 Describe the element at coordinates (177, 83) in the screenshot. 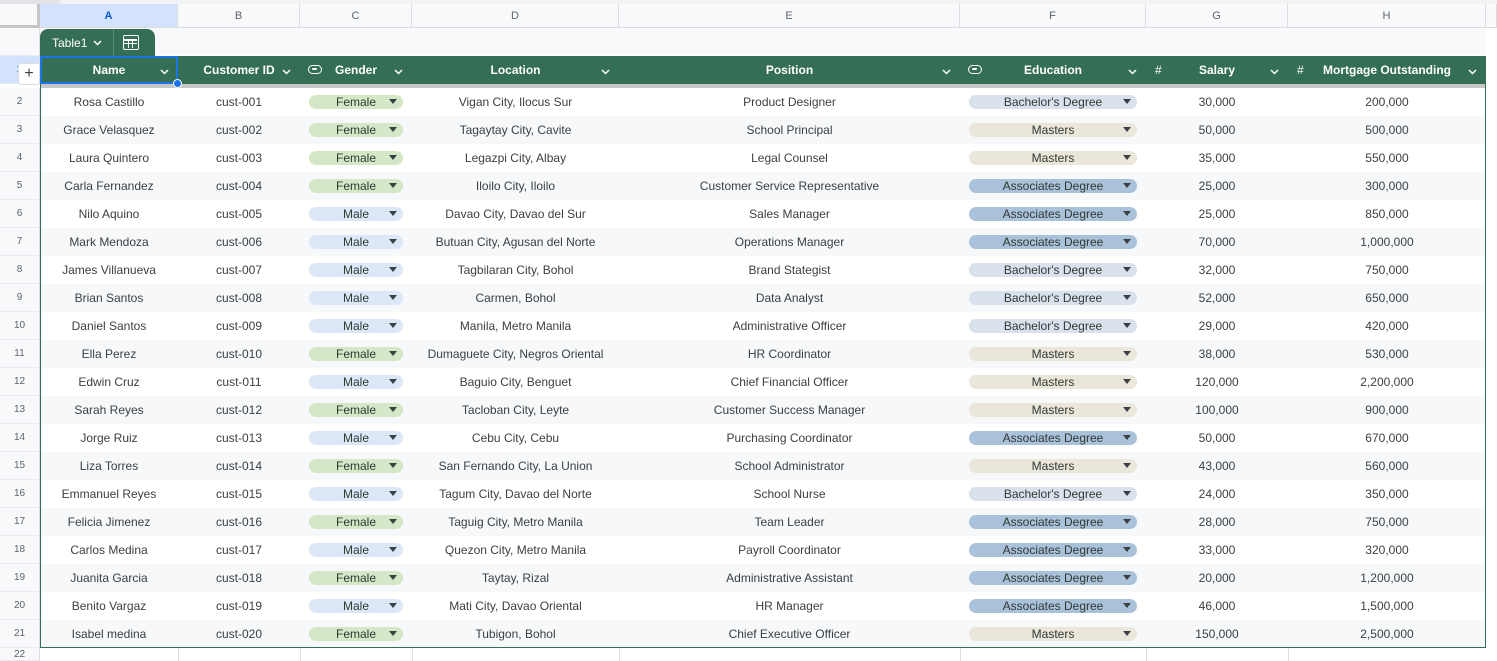

I see `fill-handle` at that location.